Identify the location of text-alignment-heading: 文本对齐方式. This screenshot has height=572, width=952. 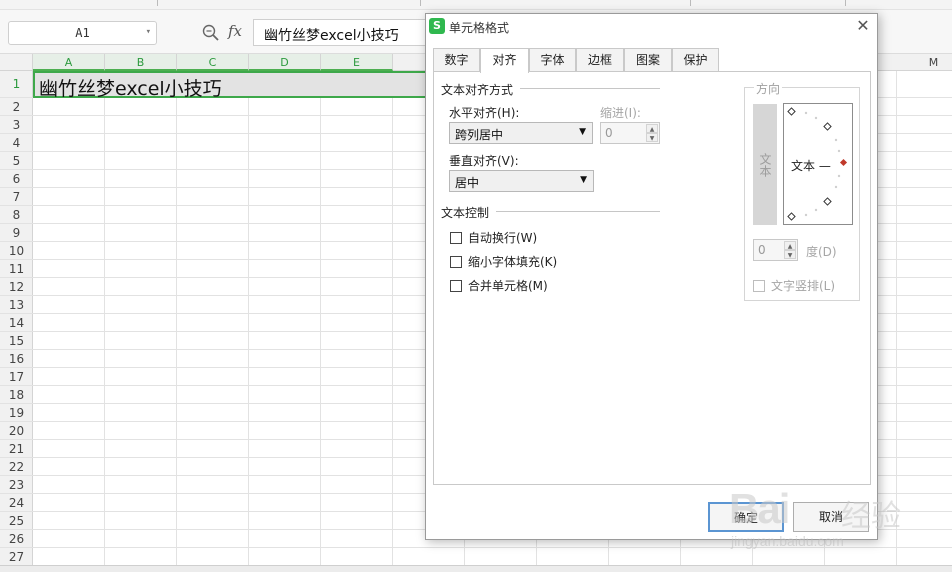
(477, 90).